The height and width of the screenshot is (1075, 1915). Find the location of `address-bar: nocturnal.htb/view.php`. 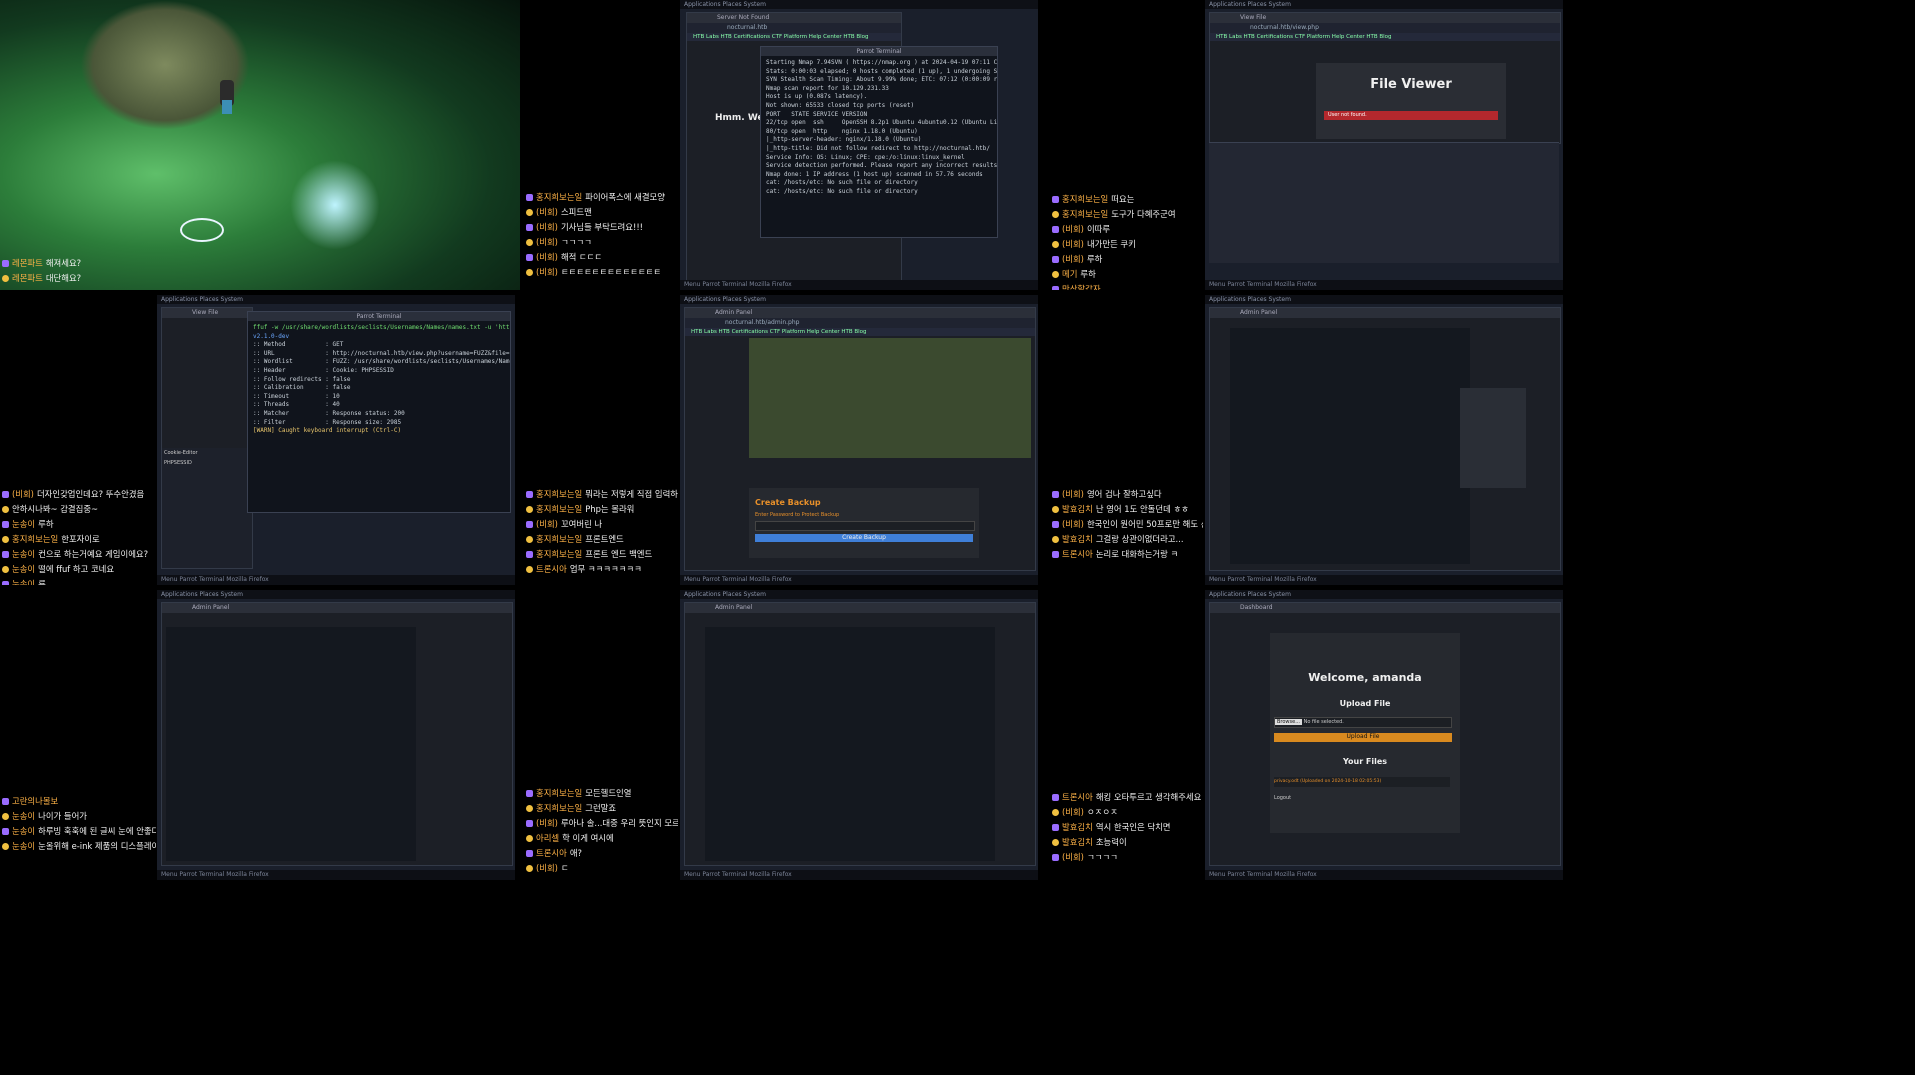

address-bar: nocturnal.htb/view.php is located at coordinates (1385, 28).